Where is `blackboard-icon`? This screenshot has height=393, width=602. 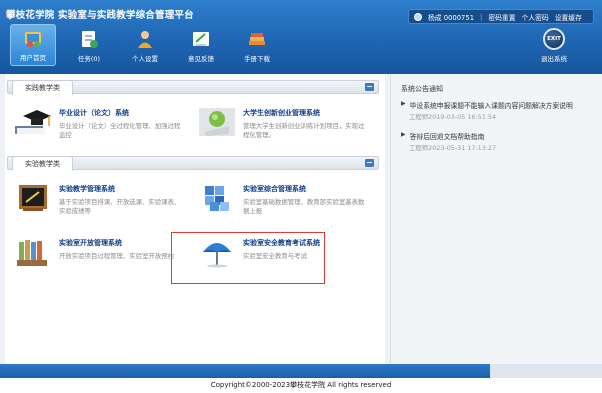
blackboard-icon is located at coordinates (33, 198).